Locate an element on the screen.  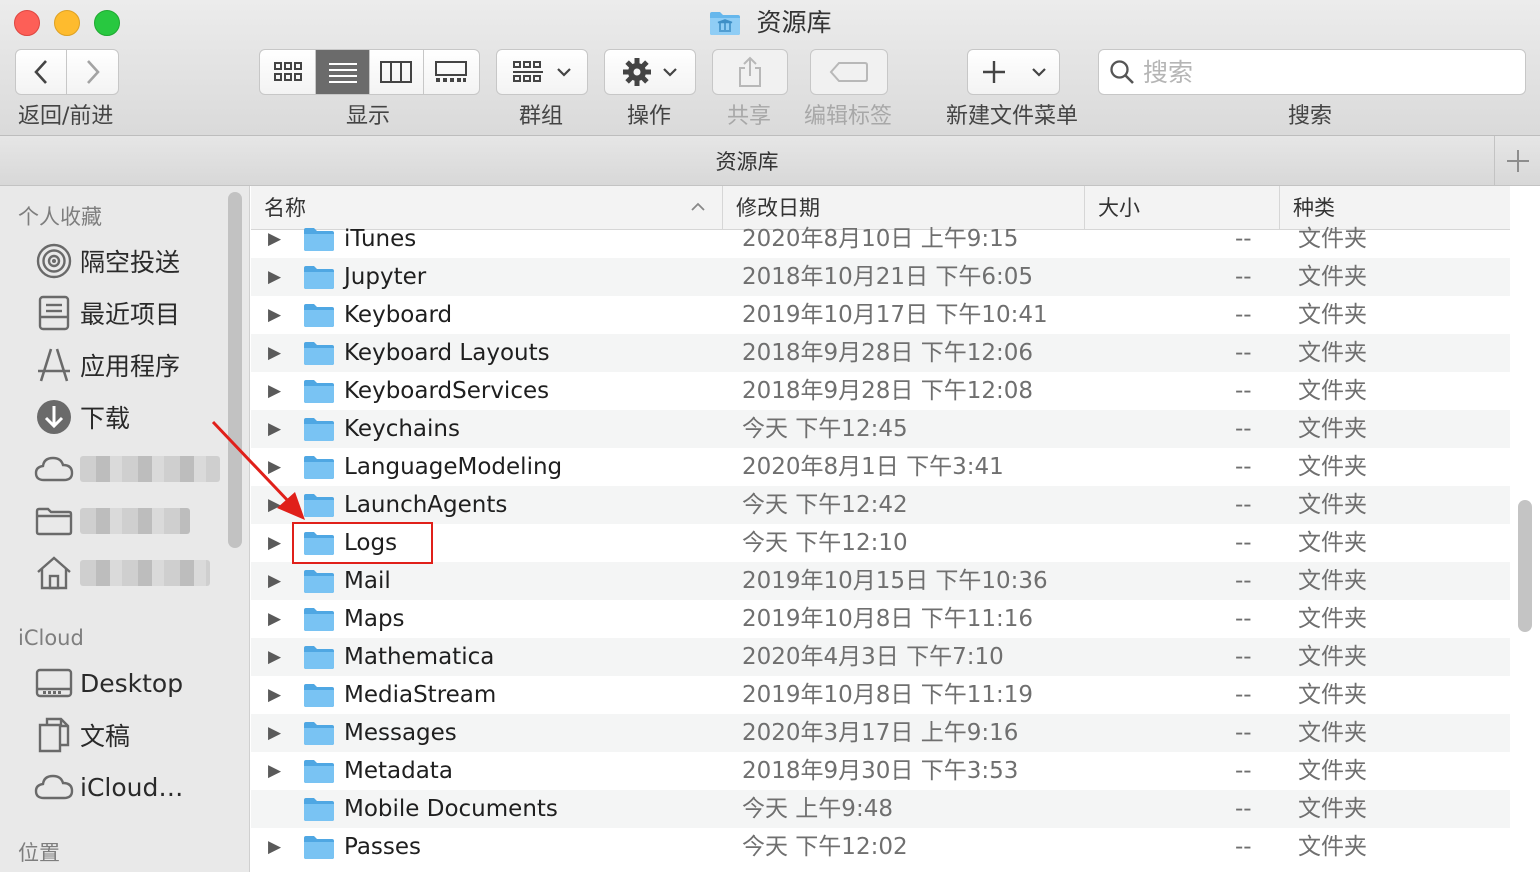
list-view-button is located at coordinates (343, 72).